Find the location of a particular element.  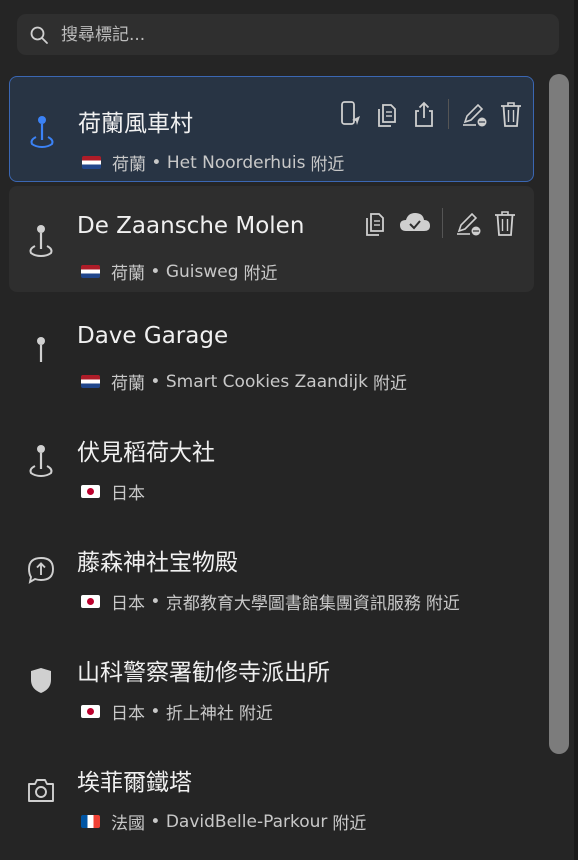

search-bar is located at coordinates (288, 34).